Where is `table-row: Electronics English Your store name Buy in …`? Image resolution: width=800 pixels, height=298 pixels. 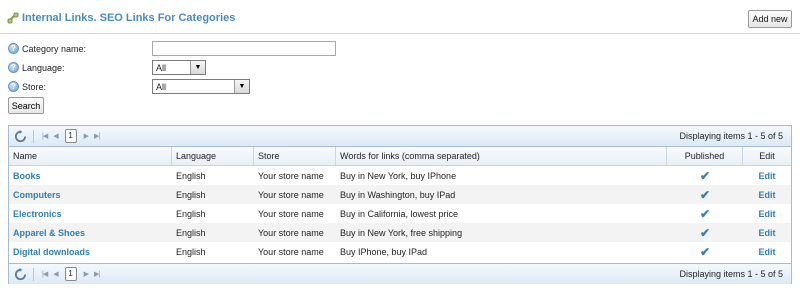 table-row: Electronics English Your store name Buy in … is located at coordinates (400, 213).